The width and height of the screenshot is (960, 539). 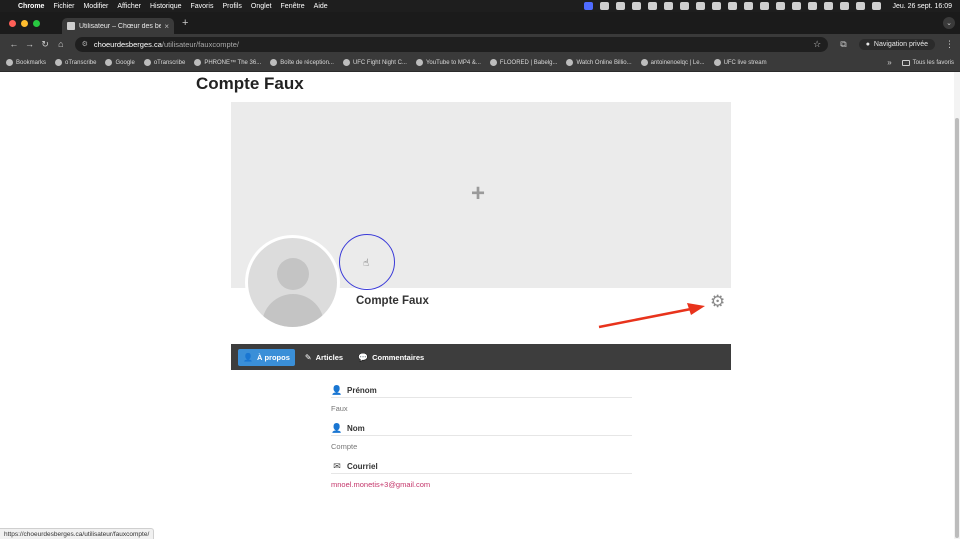 What do you see at coordinates (481, 484) in the screenshot?
I see `email-link: mnoel.monetis+3@gmail.com` at bounding box center [481, 484].